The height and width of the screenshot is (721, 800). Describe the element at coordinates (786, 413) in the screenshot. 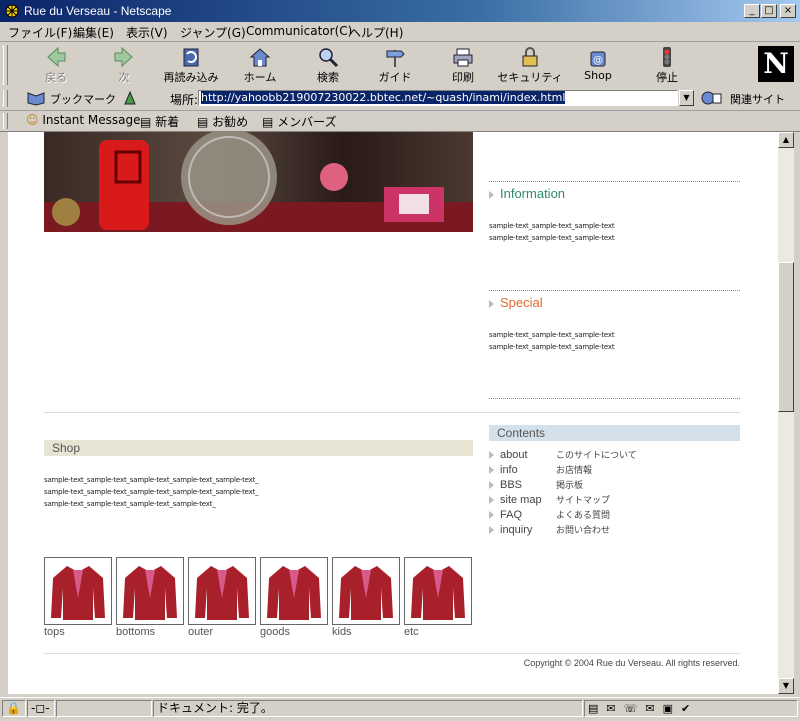

I see `vertical-scrollbar: ▲ ▼` at that location.